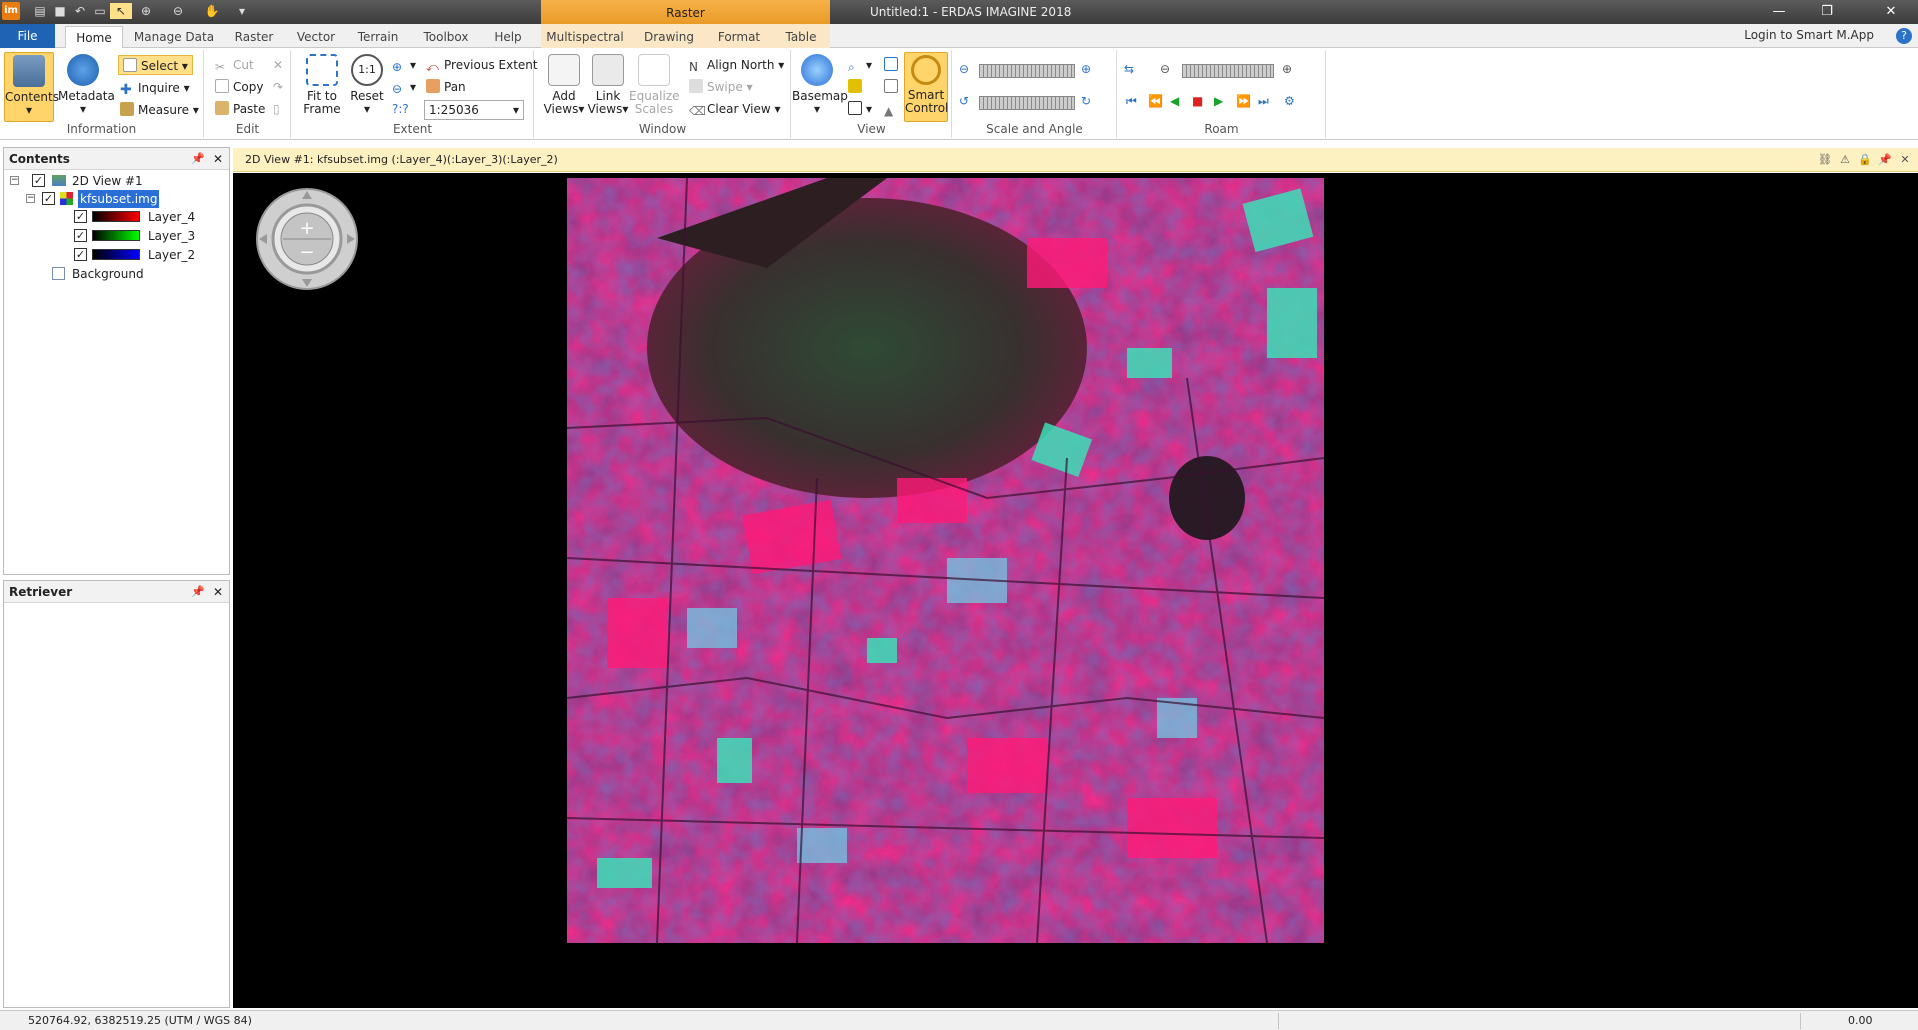 The width and height of the screenshot is (1918, 1030). Describe the element at coordinates (801, 37) in the screenshot. I see `tab-table: Table` at that location.